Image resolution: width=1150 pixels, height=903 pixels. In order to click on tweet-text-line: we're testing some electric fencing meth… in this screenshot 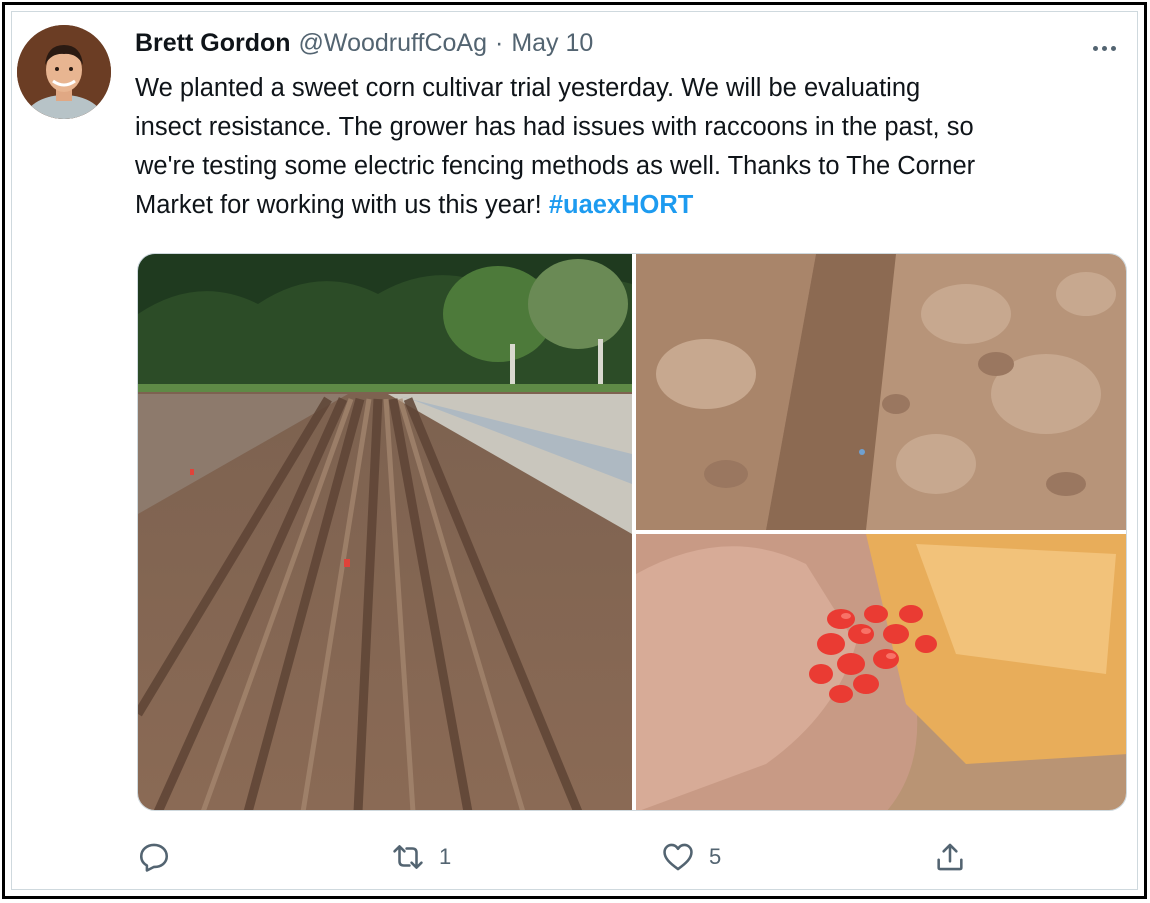, I will do `click(555, 166)`.